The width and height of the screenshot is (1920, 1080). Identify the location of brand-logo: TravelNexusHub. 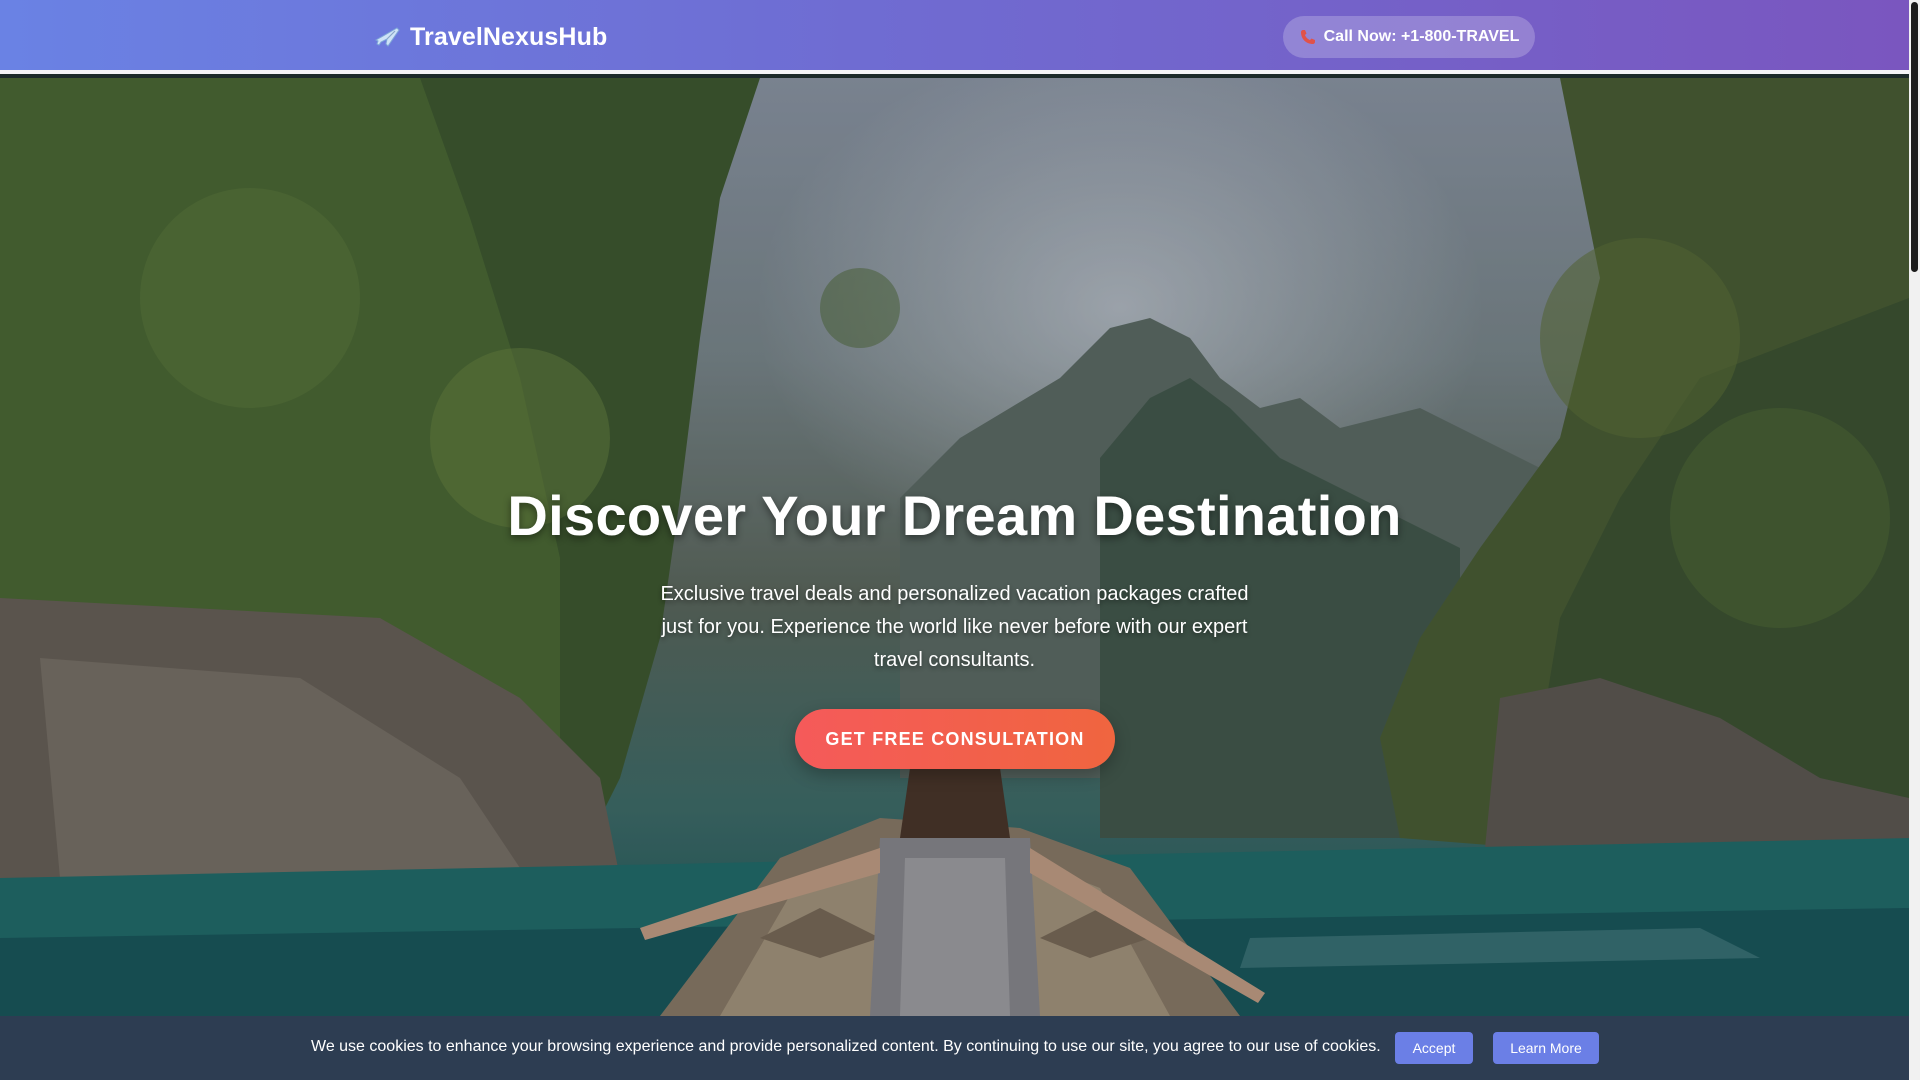
(490, 37).